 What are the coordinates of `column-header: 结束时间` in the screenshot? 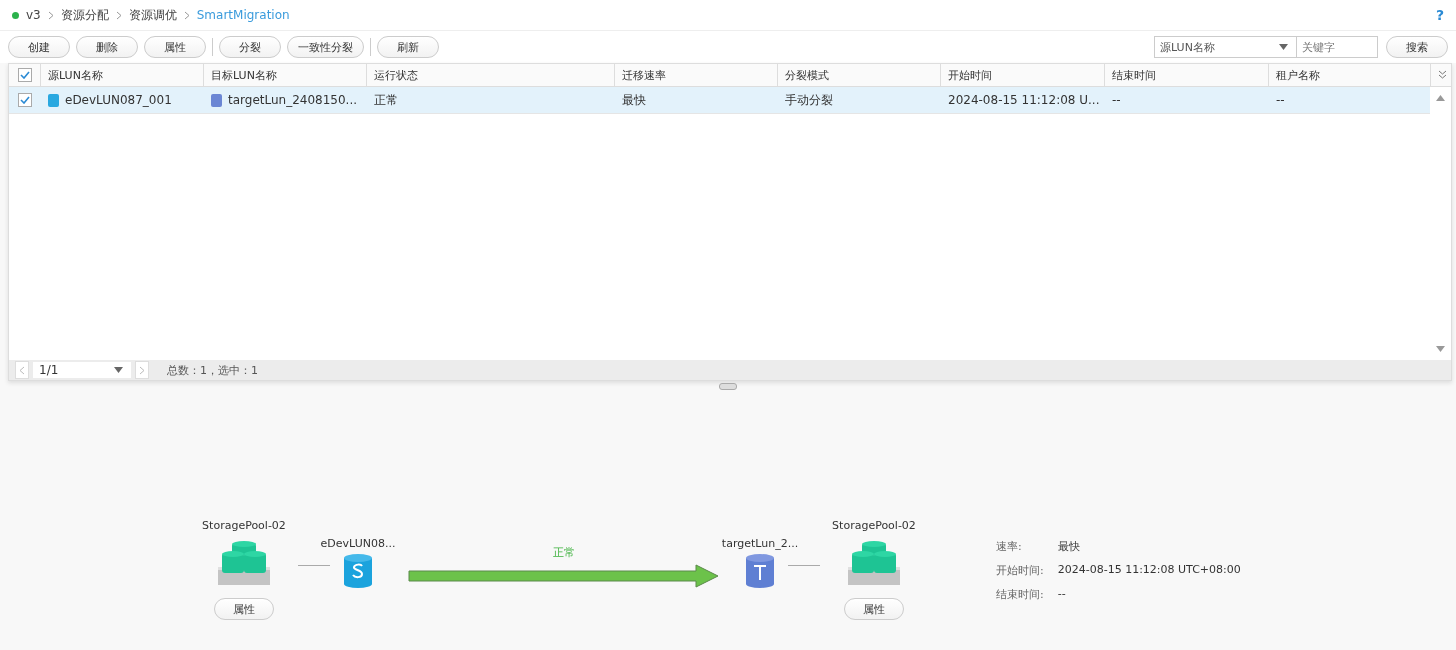 It's located at (1134, 75).